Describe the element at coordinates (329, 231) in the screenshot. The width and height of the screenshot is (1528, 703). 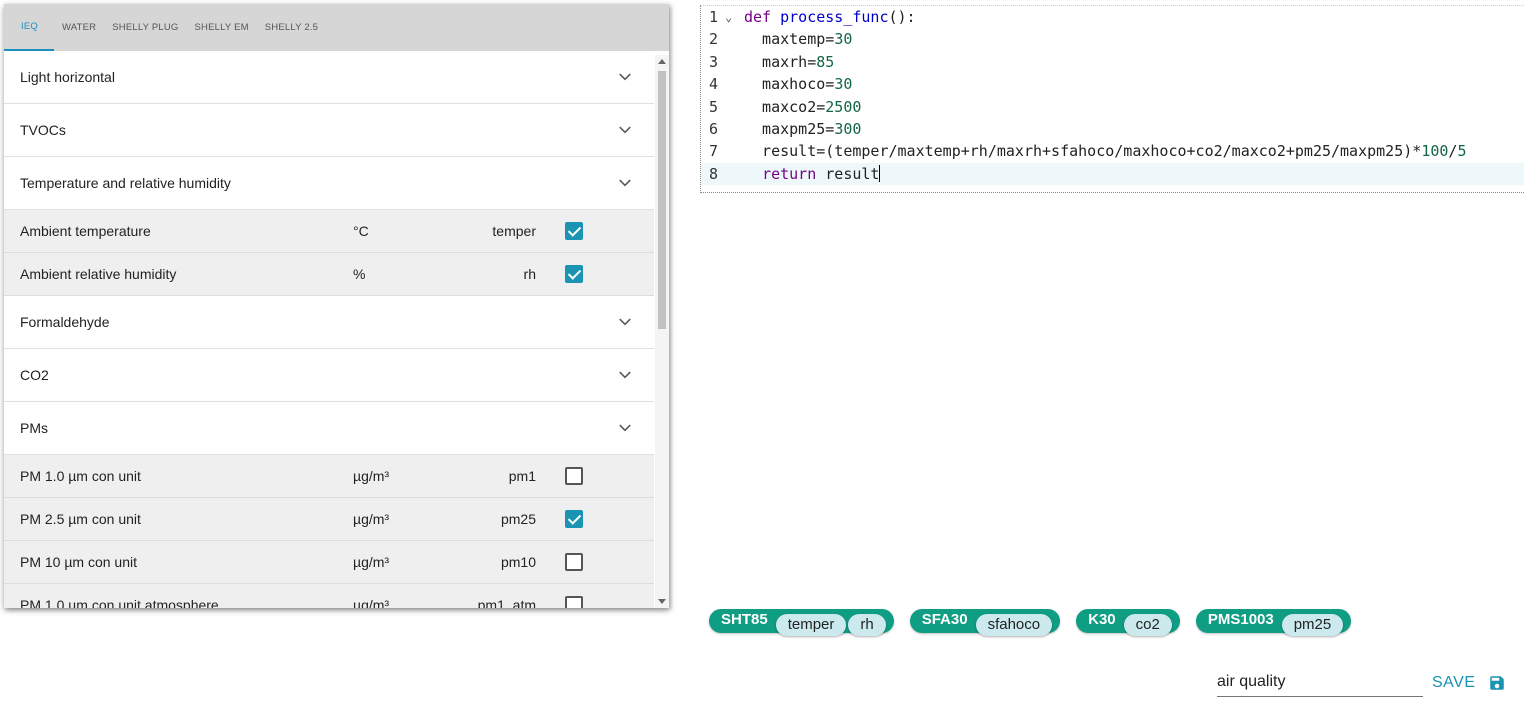
I see `sensor-row: Ambient temperature °C temper` at that location.